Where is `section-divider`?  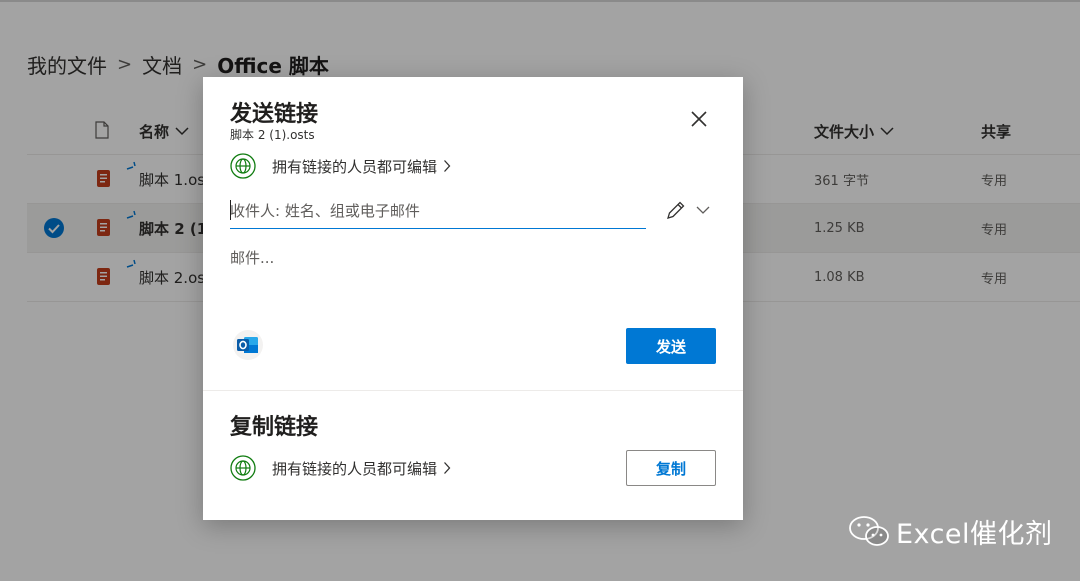
section-divider is located at coordinates (473, 390).